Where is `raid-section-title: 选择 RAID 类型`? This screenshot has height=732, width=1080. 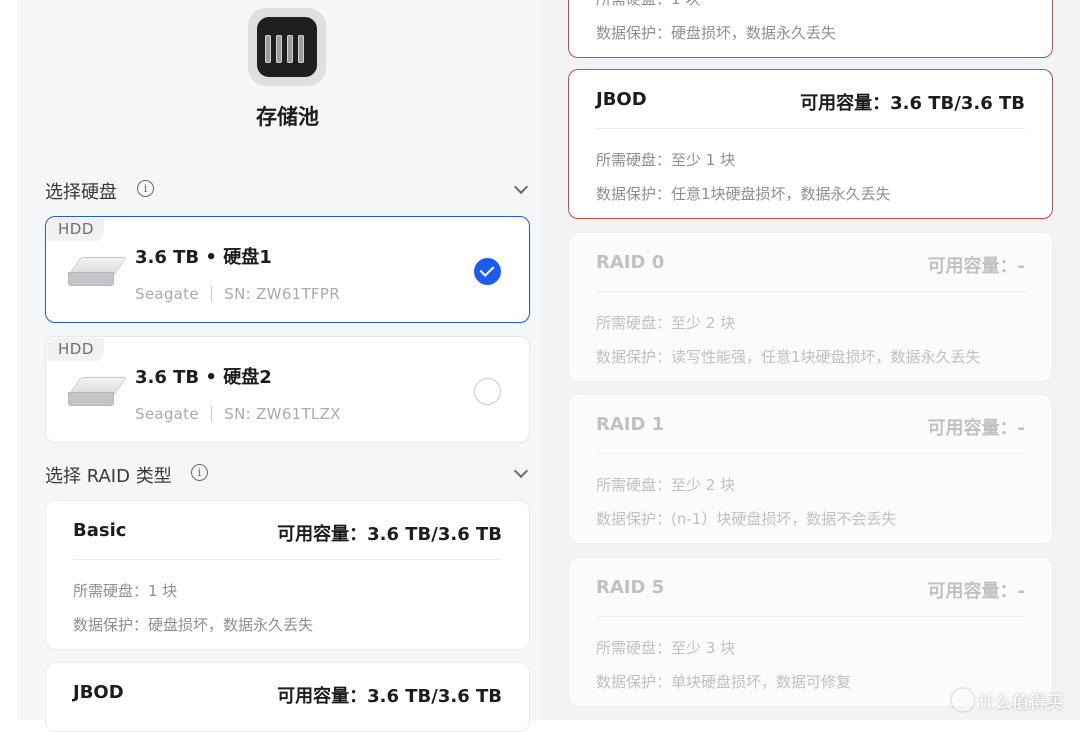
raid-section-title: 选择 RAID 类型 is located at coordinates (108, 476).